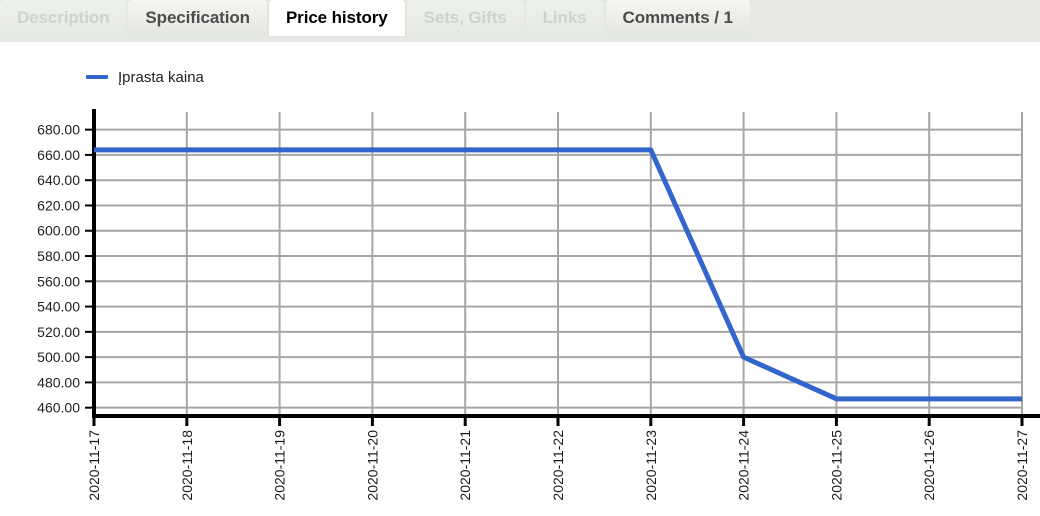 This screenshot has height=516, width=1040. I want to click on x-axis-tick-label: 2020-11-18, so click(187, 465).